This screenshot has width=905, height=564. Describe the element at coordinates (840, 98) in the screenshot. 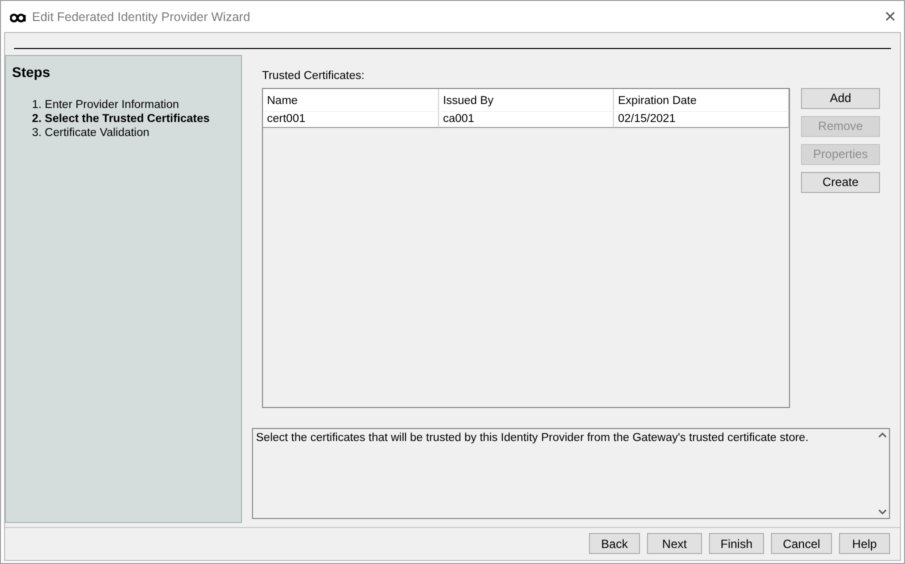

I see `dialog-button: Add` at that location.